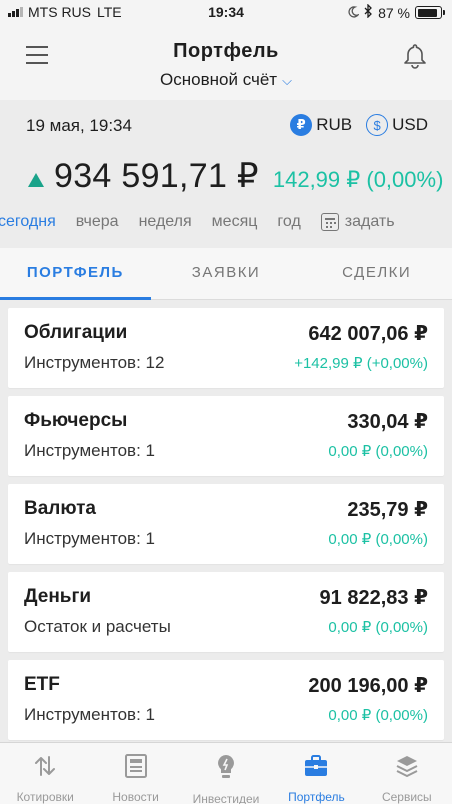 This screenshot has height=804, width=452. I want to click on app-header: Портфель Основной счёт ⌵, so click(226, 63).